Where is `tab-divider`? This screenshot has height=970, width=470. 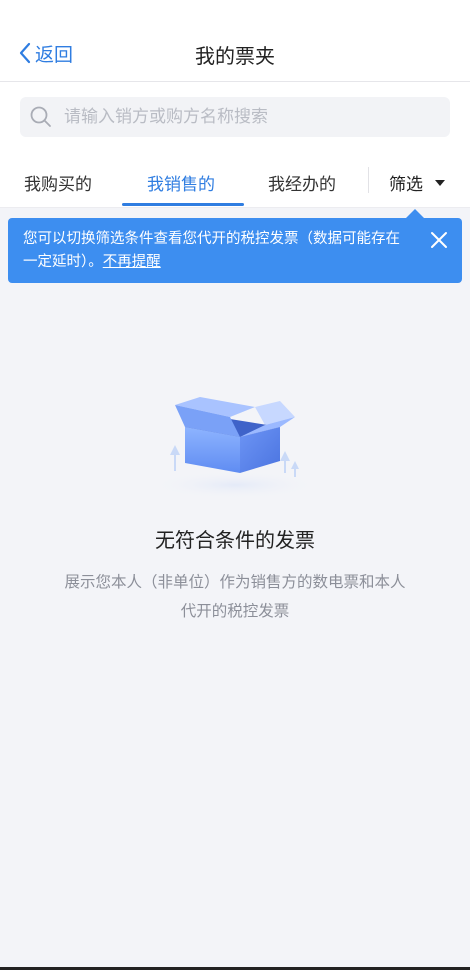
tab-divider is located at coordinates (368, 180).